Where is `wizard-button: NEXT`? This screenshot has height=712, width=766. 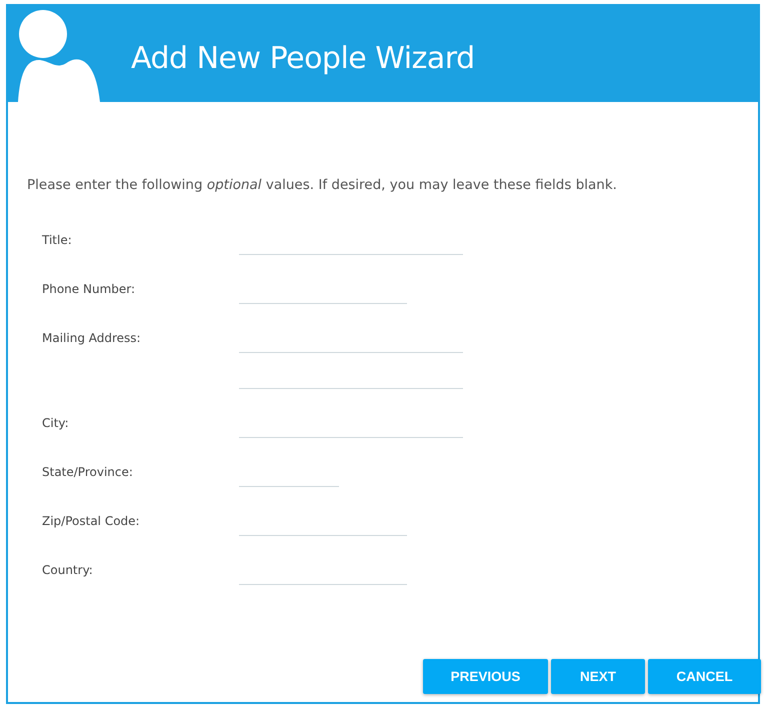 wizard-button: NEXT is located at coordinates (598, 676).